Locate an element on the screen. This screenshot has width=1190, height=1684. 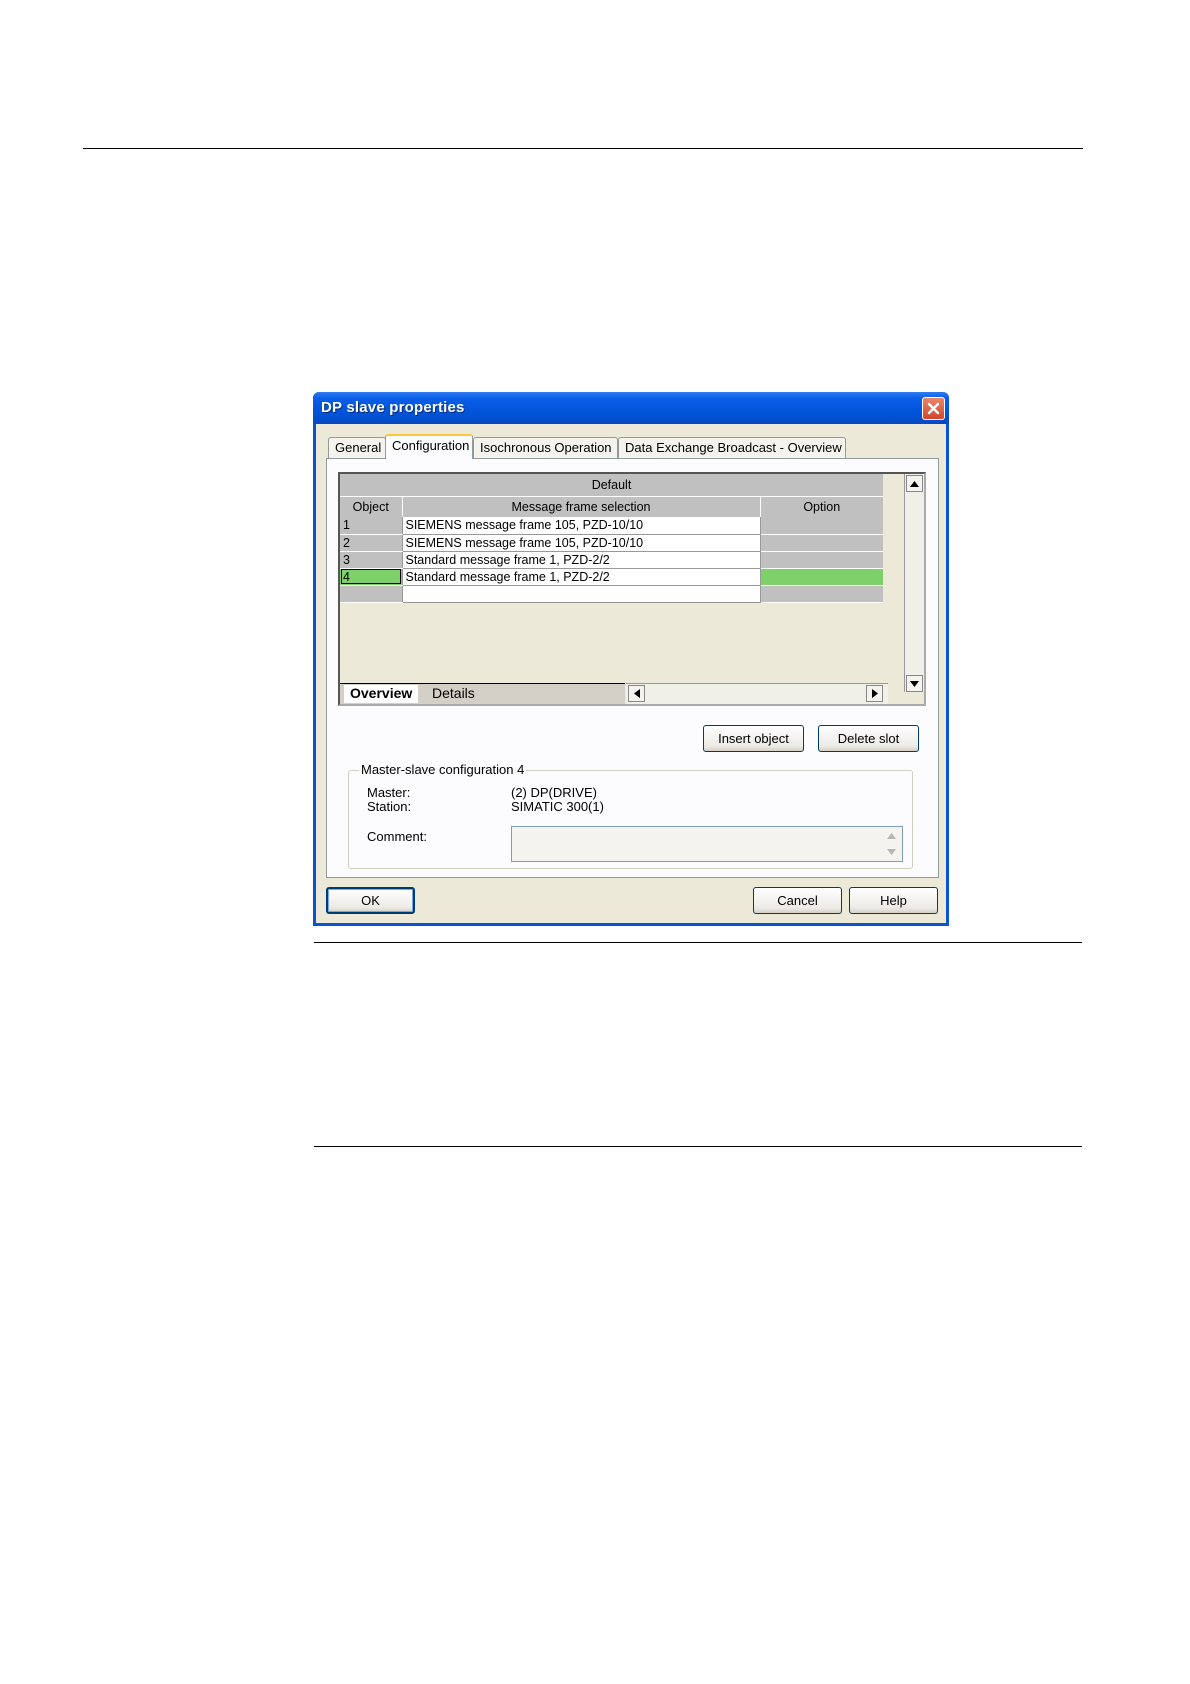
table-row: 1 SIEMENS message frame 105, PZD-10/10 is located at coordinates (611, 526).